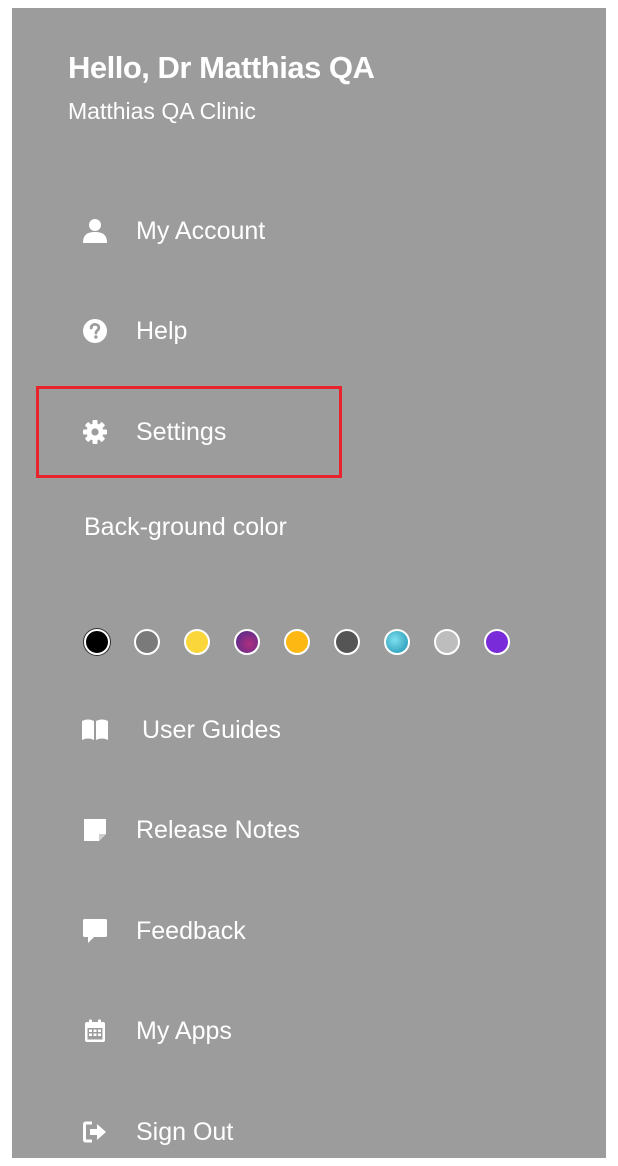 Image resolution: width=618 pixels, height=1166 pixels. I want to click on menu-item-sign-out: Sign Out, so click(156, 1132).